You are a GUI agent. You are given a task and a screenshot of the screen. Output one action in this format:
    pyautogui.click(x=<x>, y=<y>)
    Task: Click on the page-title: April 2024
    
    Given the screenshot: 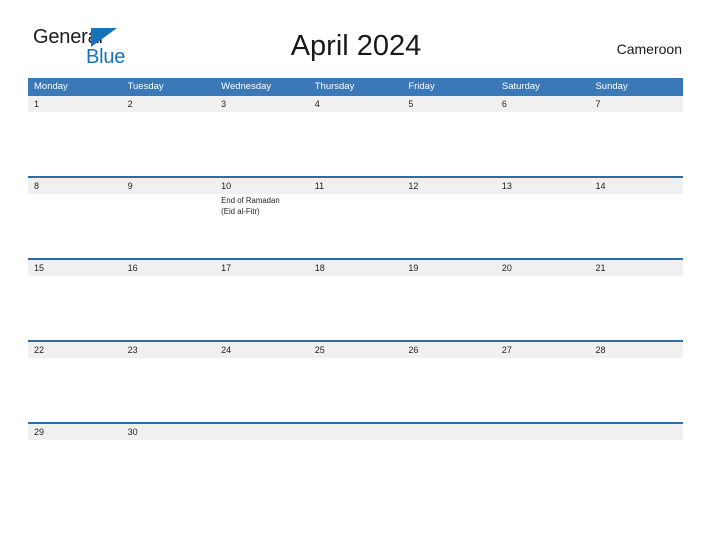 What is the action you would take?
    pyautogui.click(x=356, y=46)
    